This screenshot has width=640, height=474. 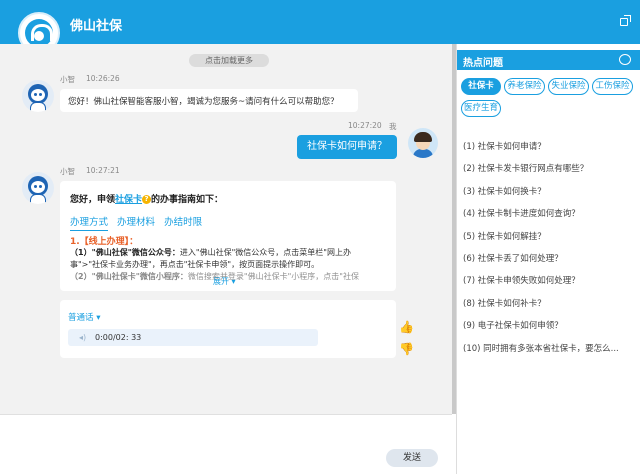 I want to click on app-header: 佛山社保, so click(x=320, y=27).